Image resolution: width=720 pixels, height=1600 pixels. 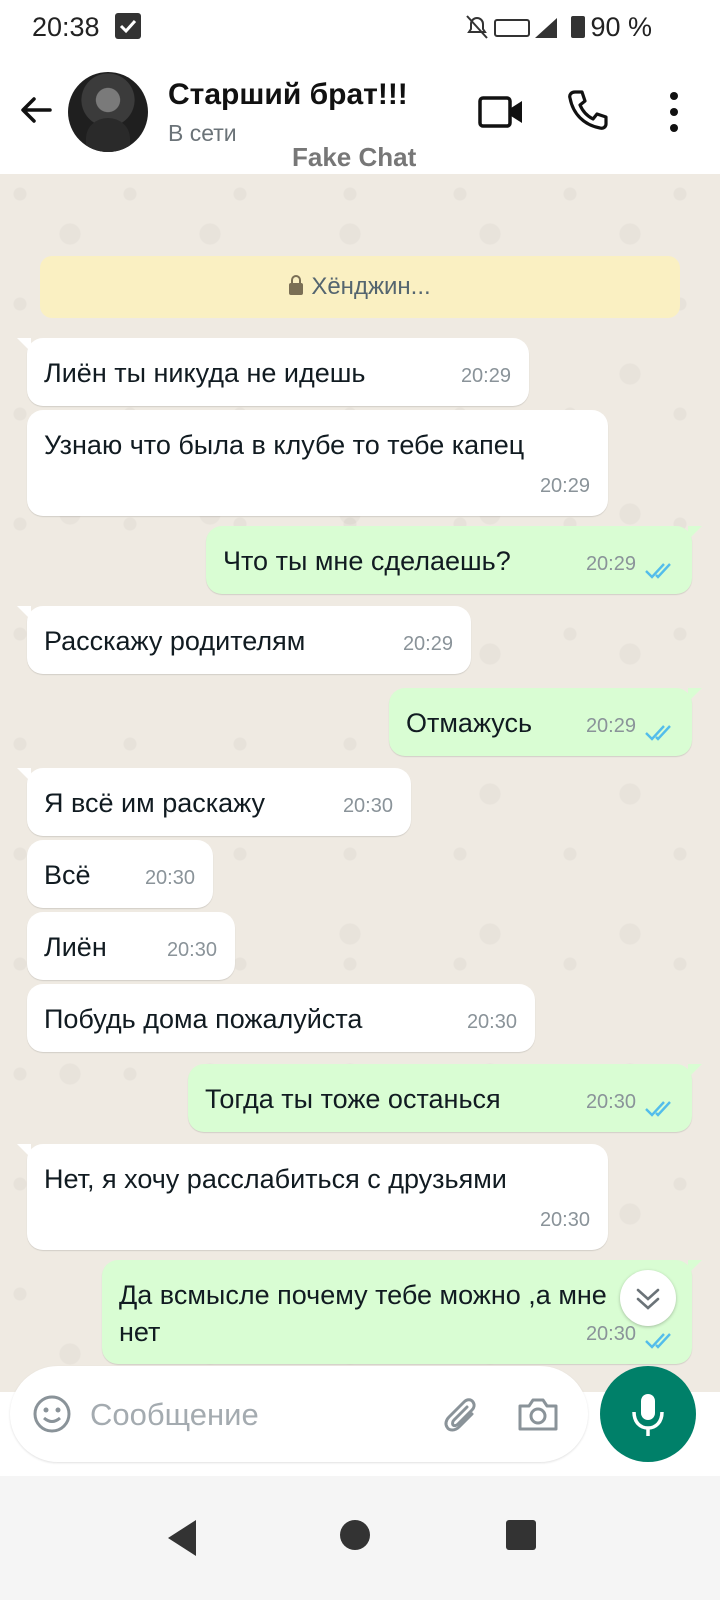 What do you see at coordinates (202, 133) in the screenshot?
I see `contact-status: В сети` at bounding box center [202, 133].